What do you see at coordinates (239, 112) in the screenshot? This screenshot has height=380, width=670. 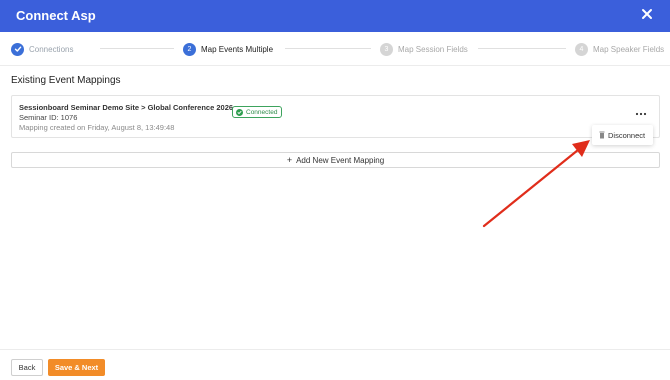 I see `check-circle-icon` at bounding box center [239, 112].